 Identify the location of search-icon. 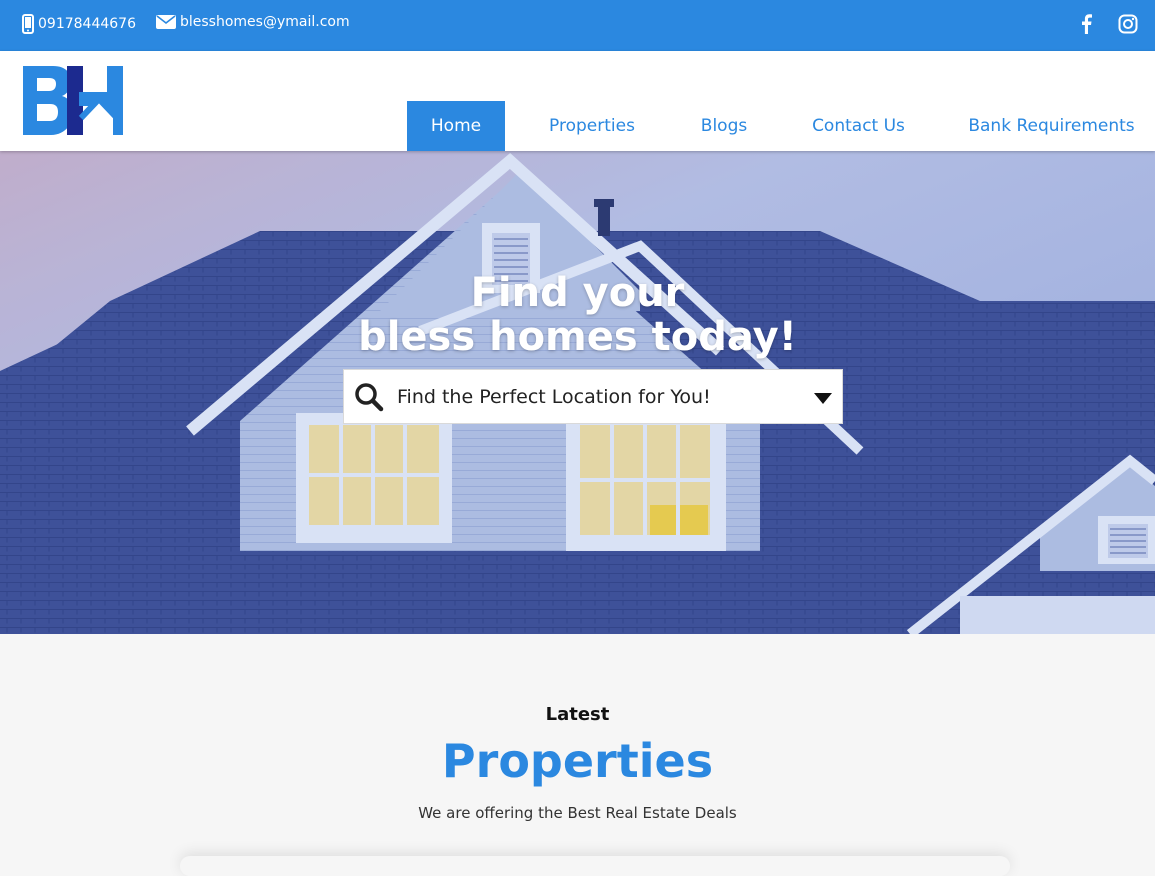
(369, 397).